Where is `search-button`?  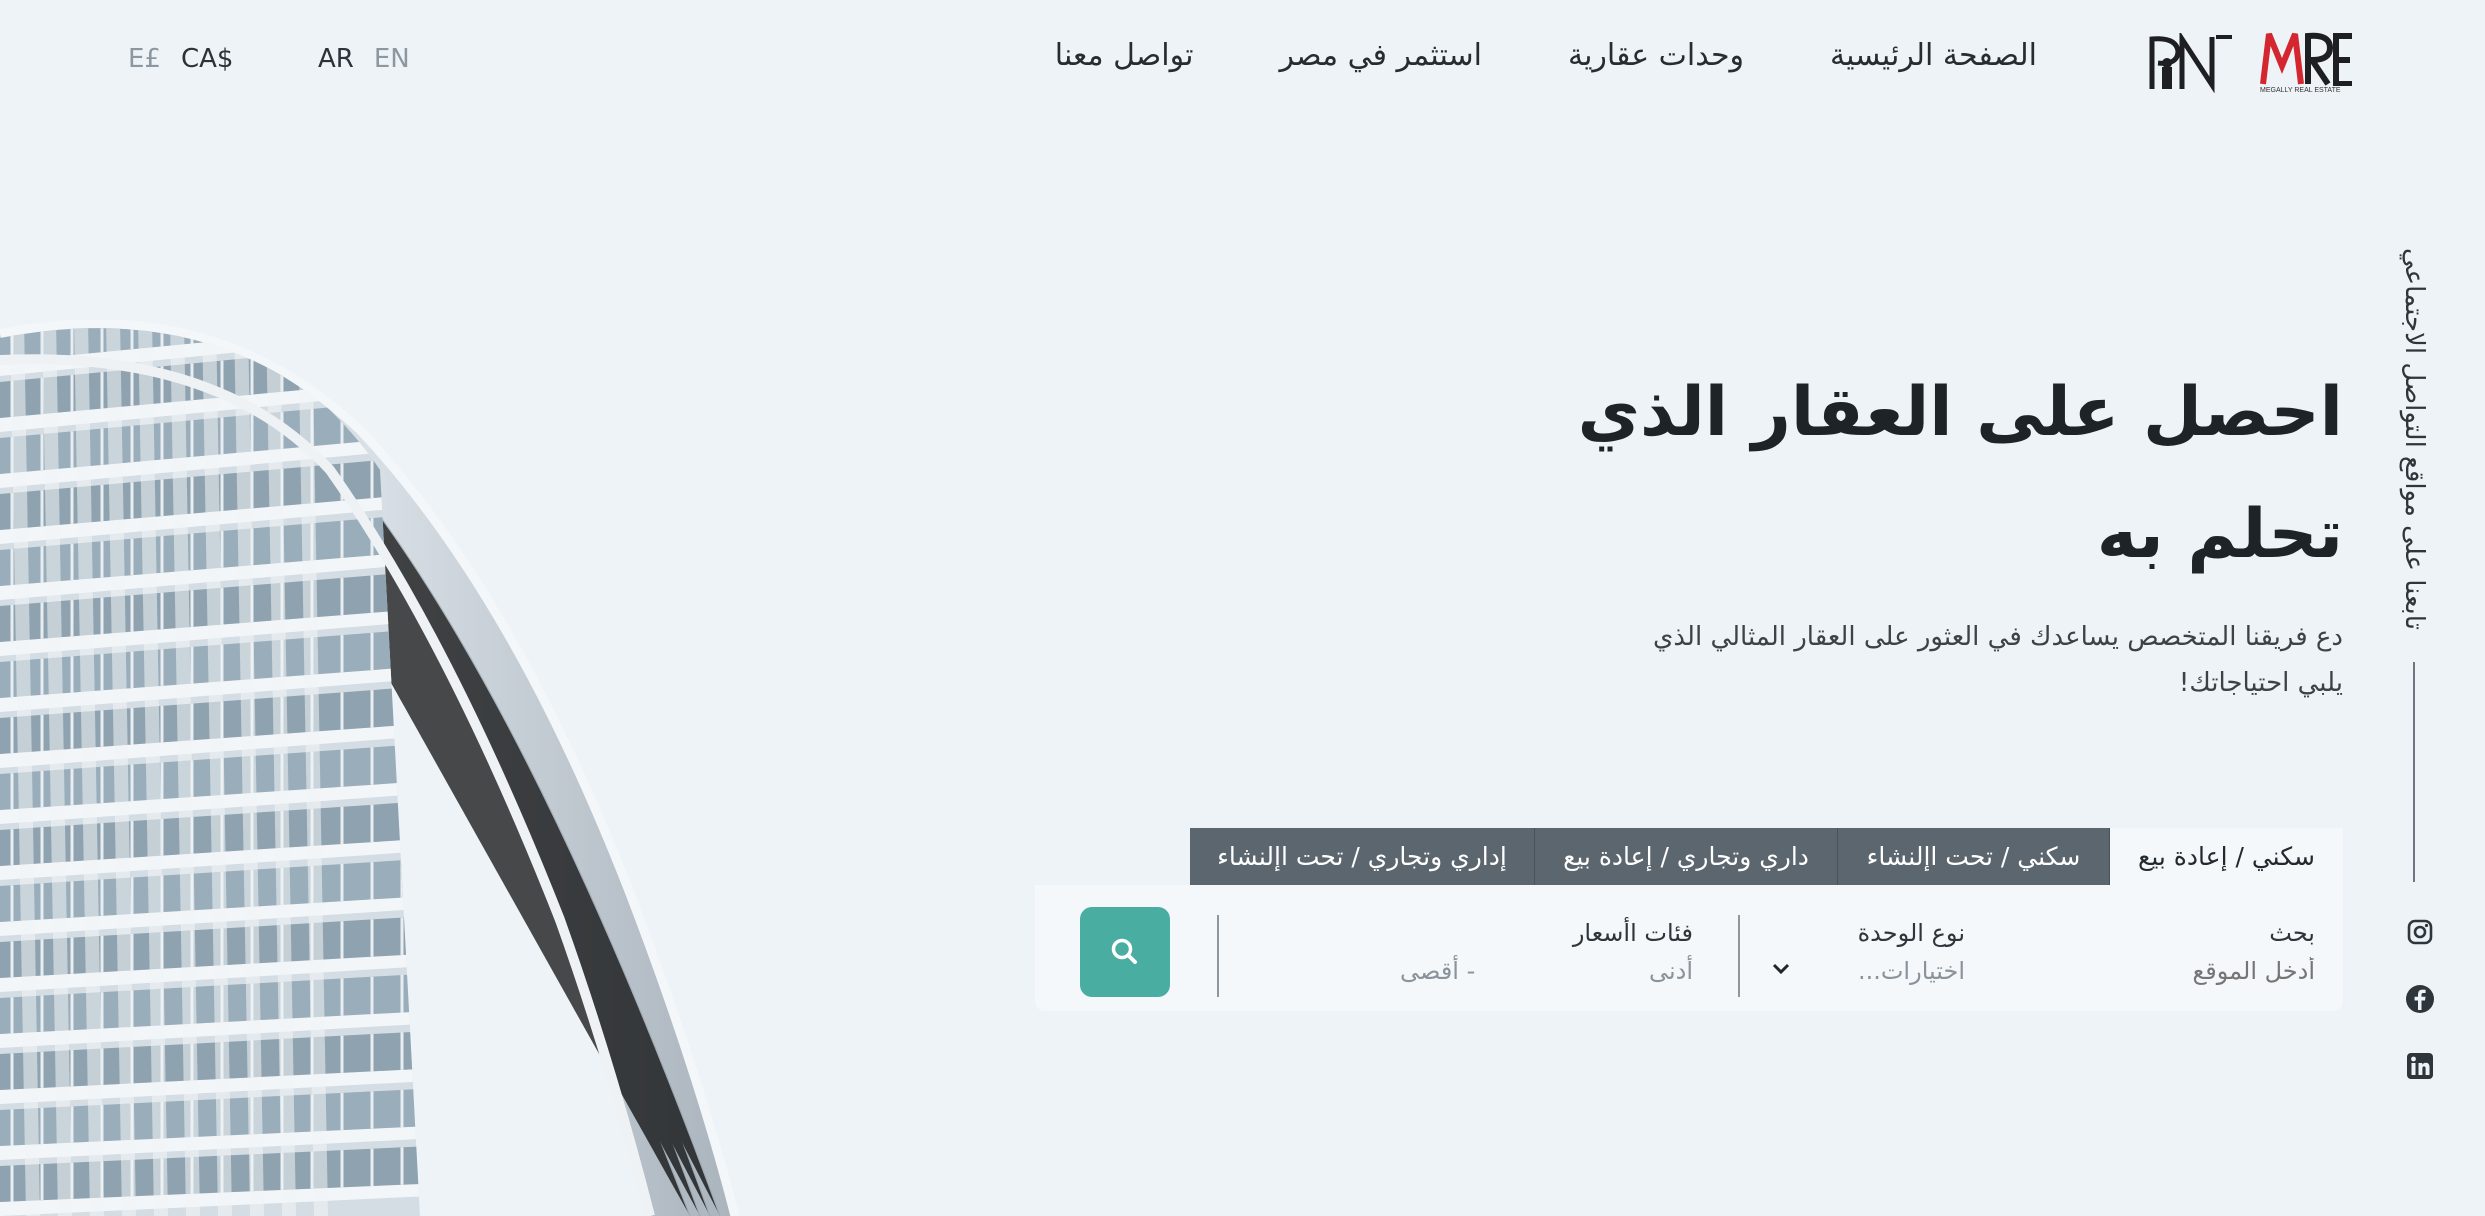 search-button is located at coordinates (1125, 952).